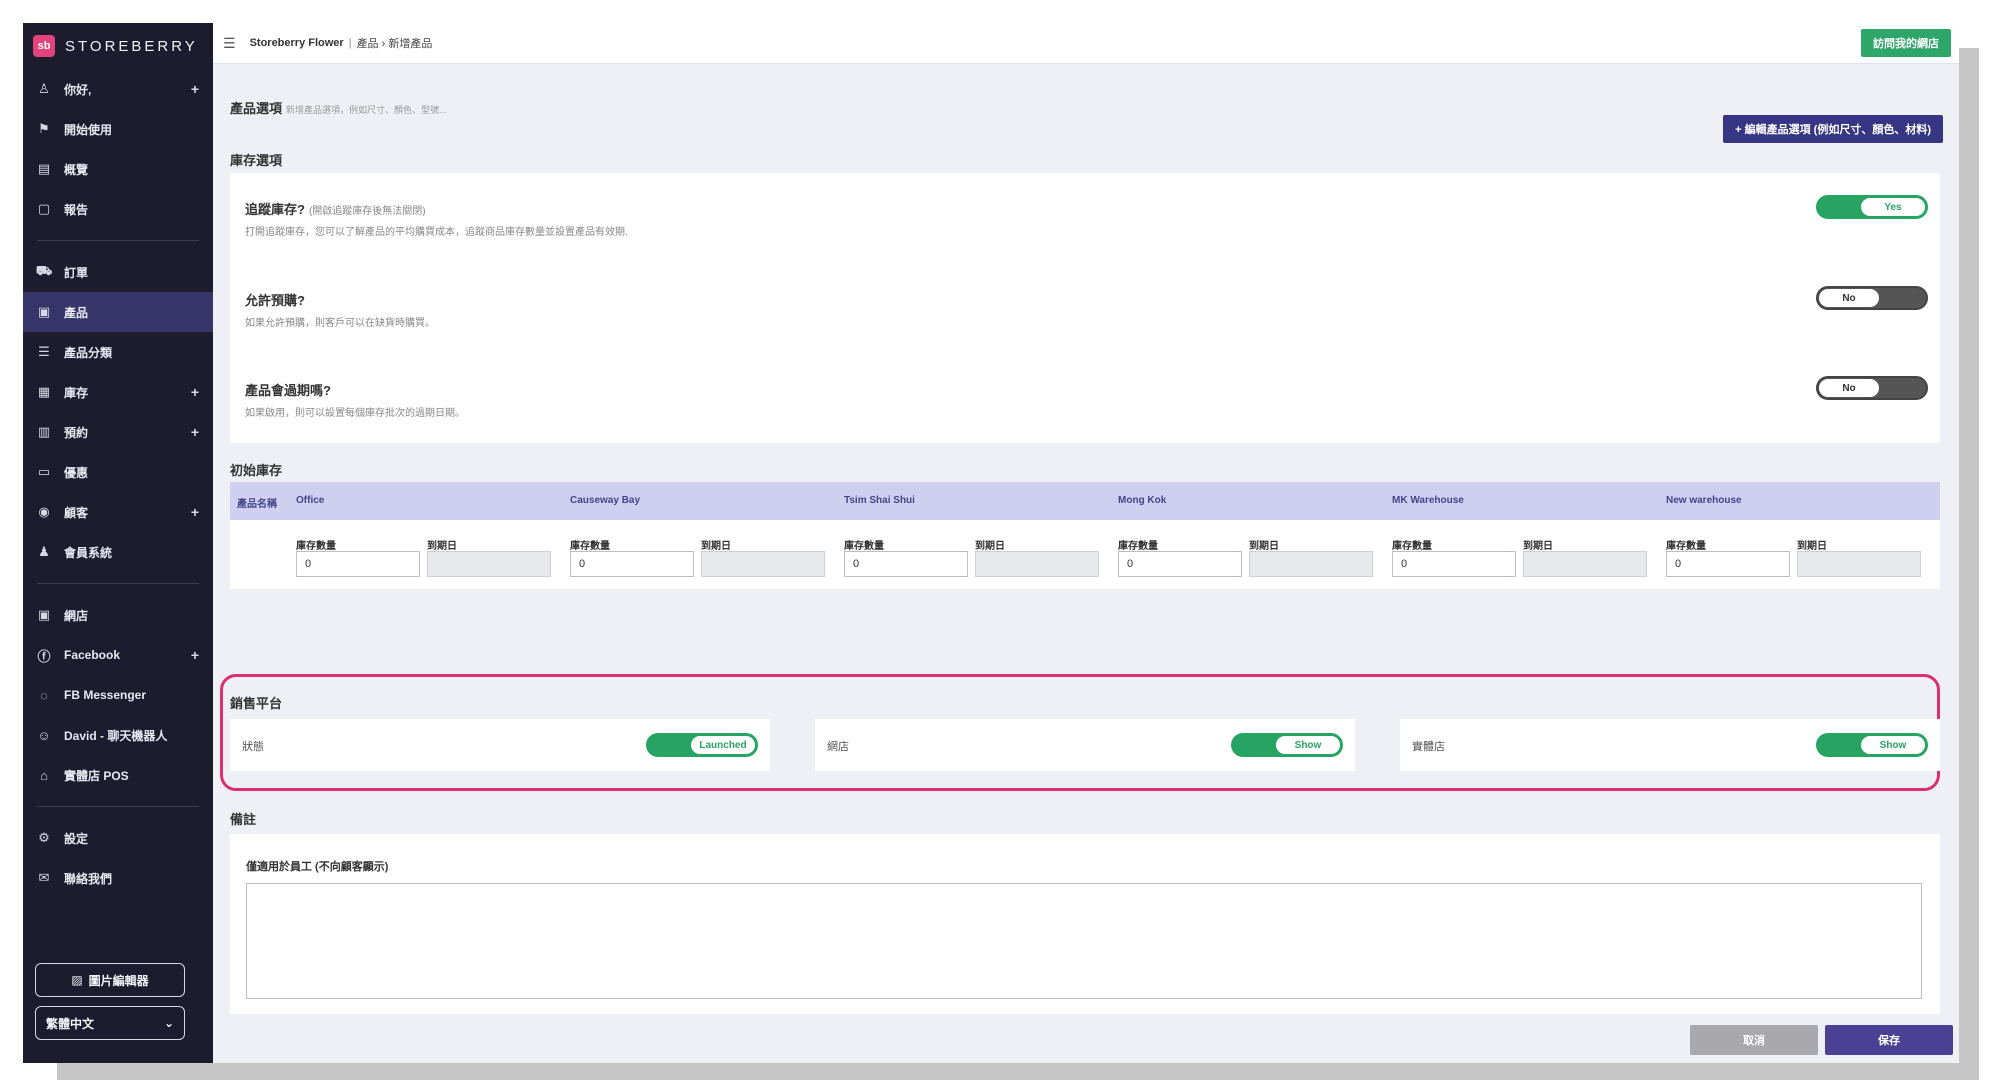  What do you see at coordinates (118, 89) in the screenshot?
I see `sidebar-item-user: ♙ 你好, +` at bounding box center [118, 89].